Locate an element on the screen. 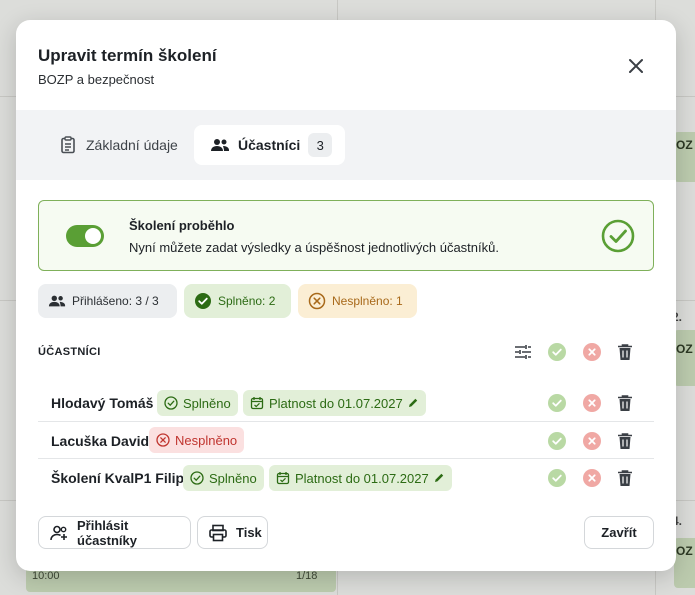 The image size is (695, 595). close-dialog-button: Zavřít is located at coordinates (619, 532).